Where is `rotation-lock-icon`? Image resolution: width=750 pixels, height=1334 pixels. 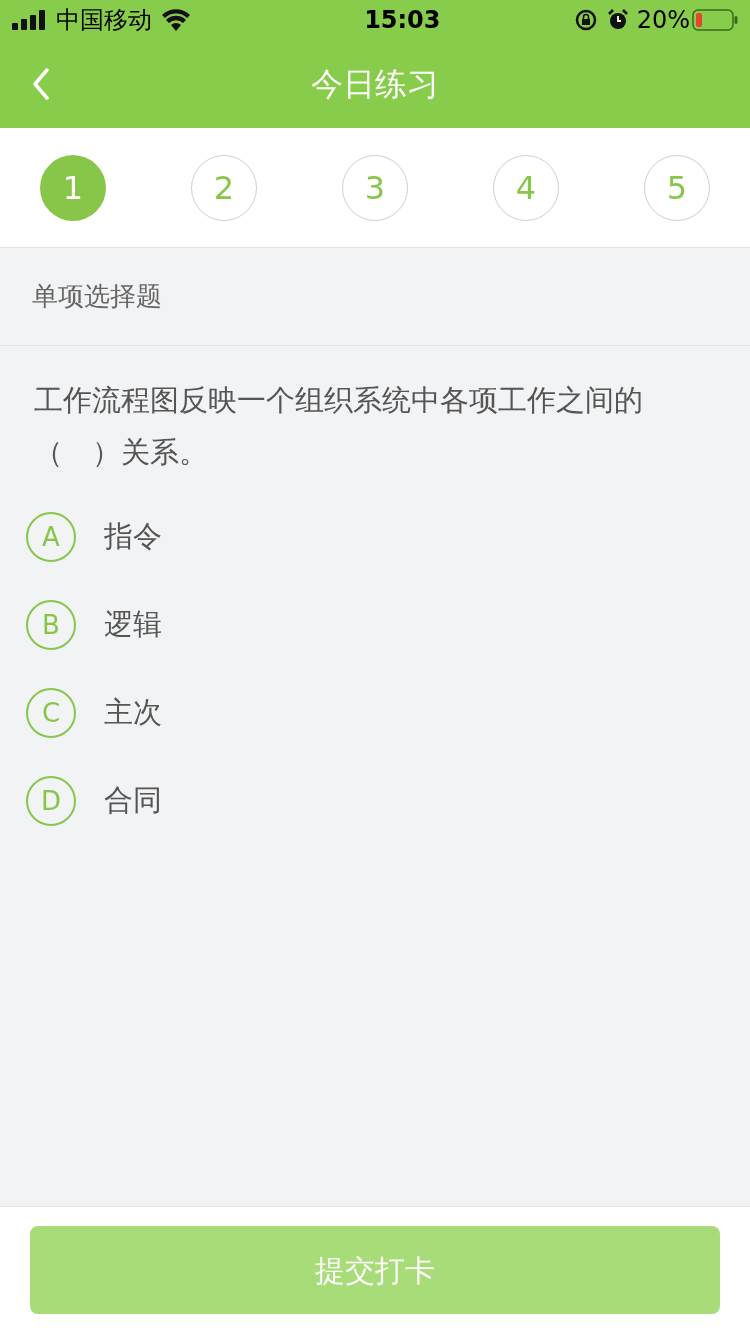 rotation-lock-icon is located at coordinates (585, 20).